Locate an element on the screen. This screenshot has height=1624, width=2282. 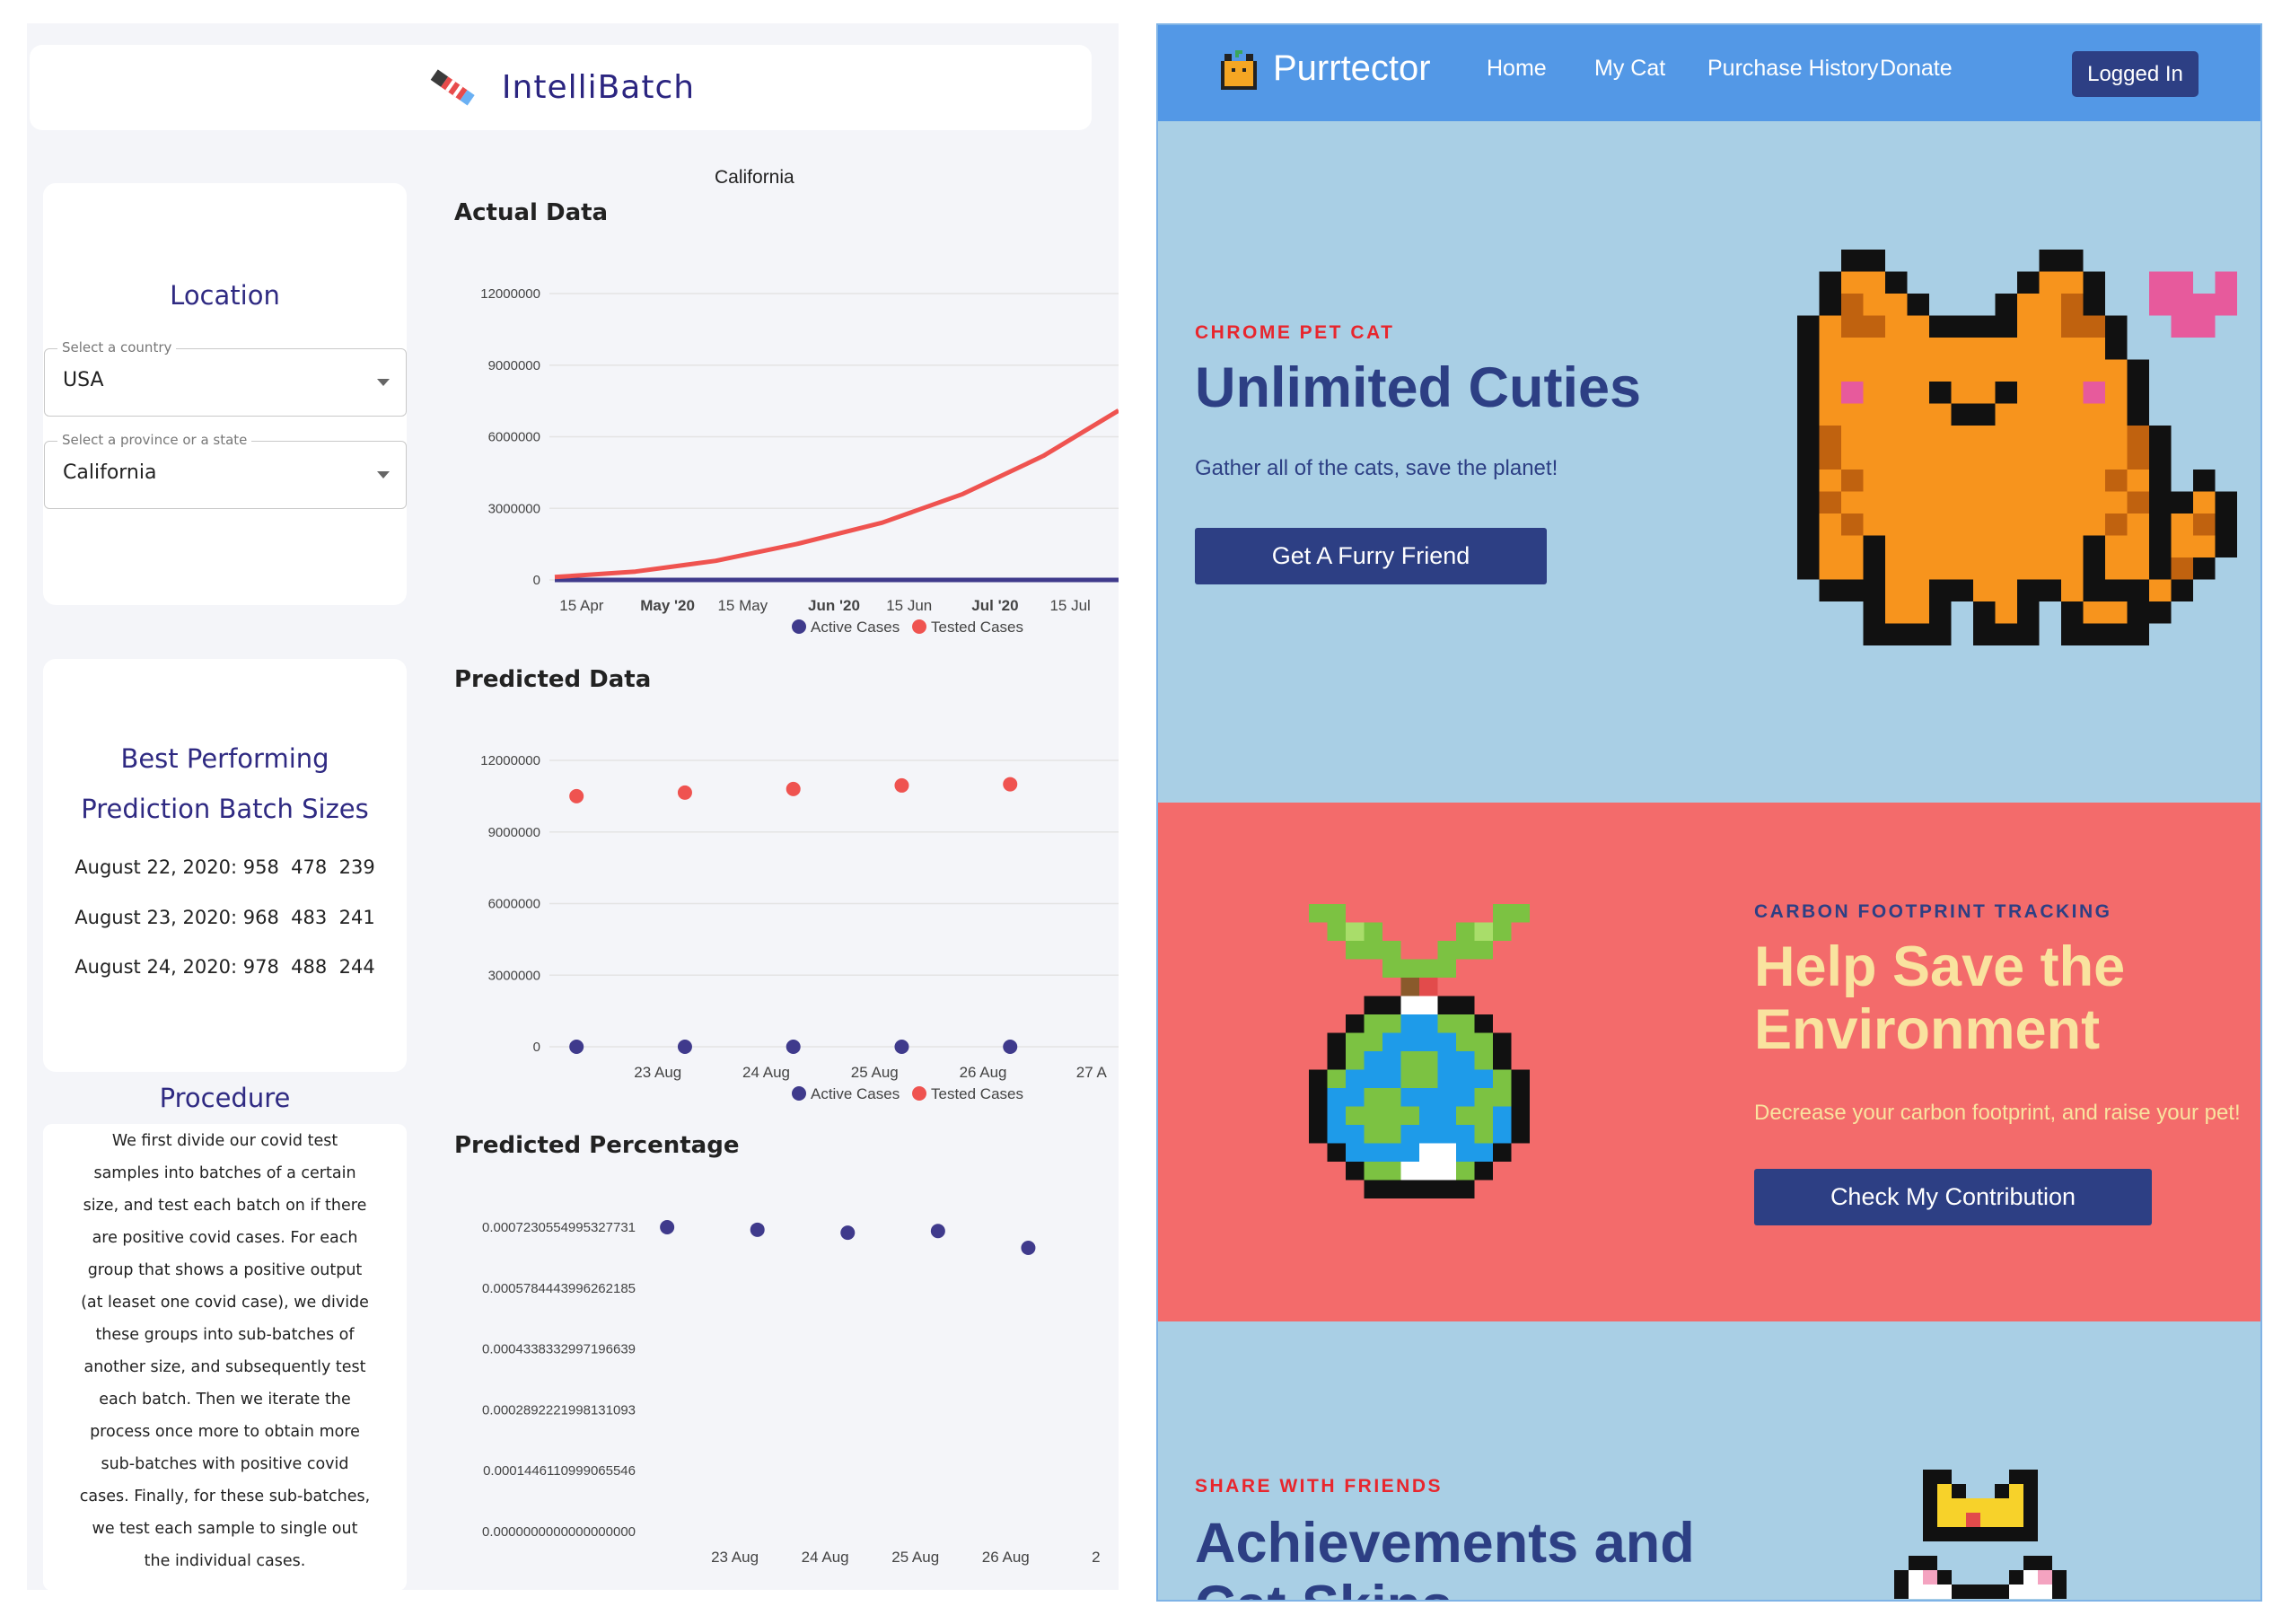
brand-name: IntelliBatch is located at coordinates (598, 87).